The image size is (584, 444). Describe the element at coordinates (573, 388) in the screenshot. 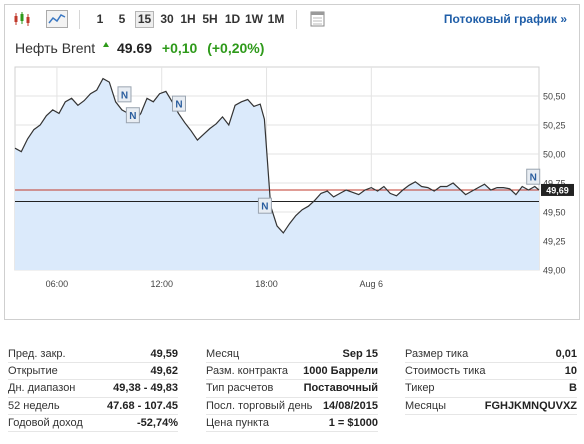

I see `stat-value: B` at that location.